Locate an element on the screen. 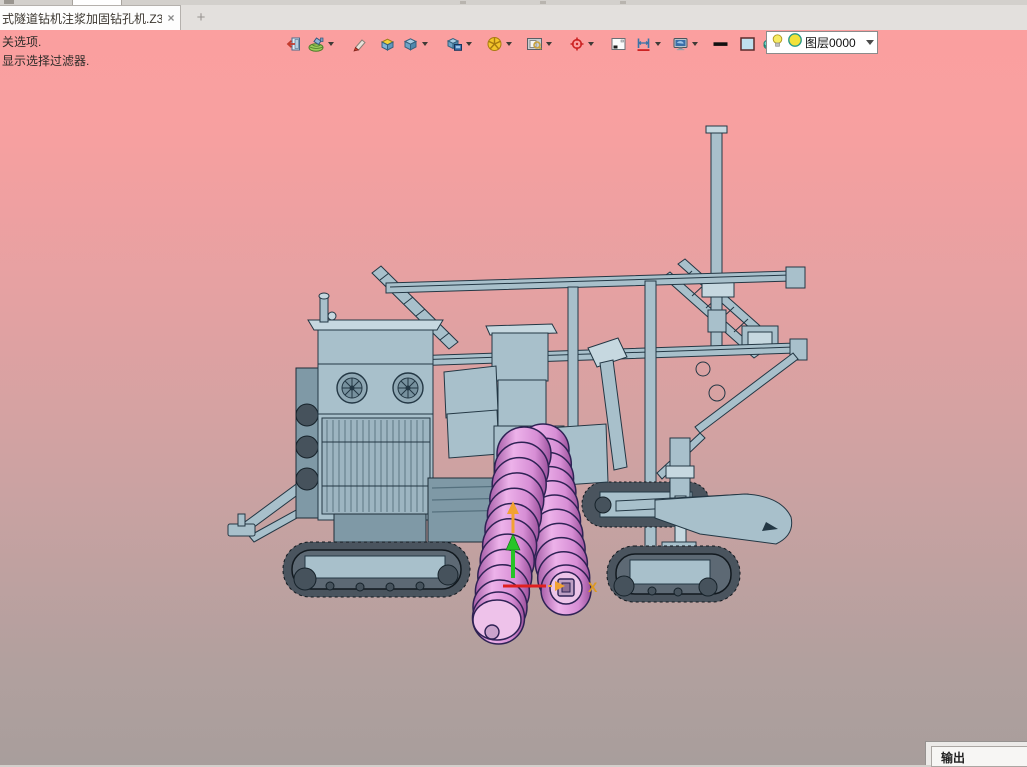 The image size is (1027, 767). document-tab-title: 式隧道钻机注浆加固钻孔机.Z3 is located at coordinates (82, 18).